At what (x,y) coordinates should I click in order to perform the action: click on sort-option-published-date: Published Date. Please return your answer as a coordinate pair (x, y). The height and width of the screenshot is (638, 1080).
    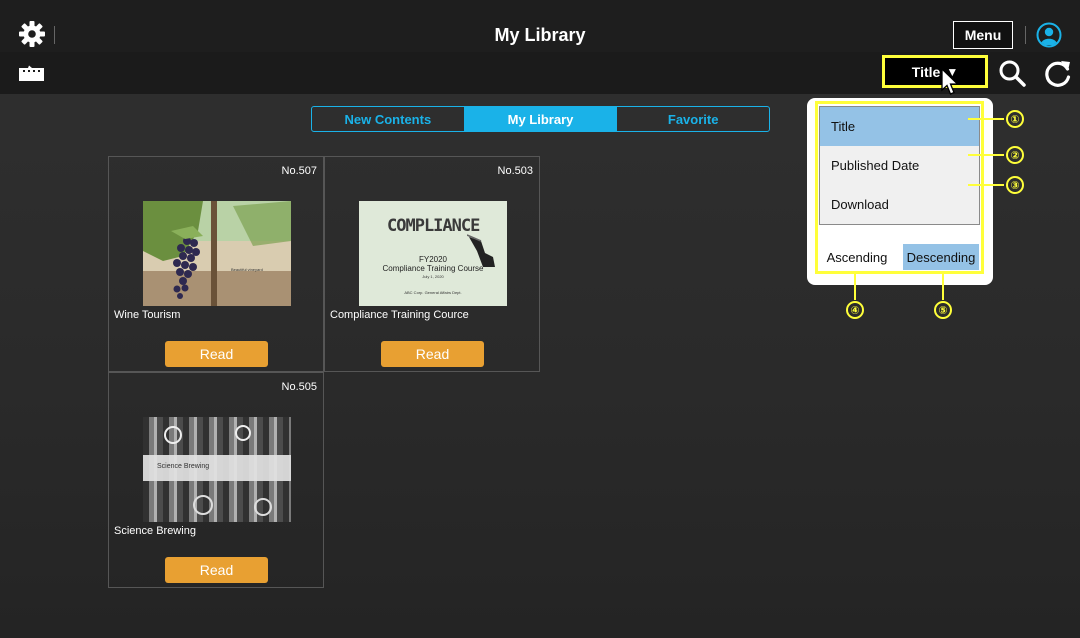
    Looking at the image, I should click on (899, 165).